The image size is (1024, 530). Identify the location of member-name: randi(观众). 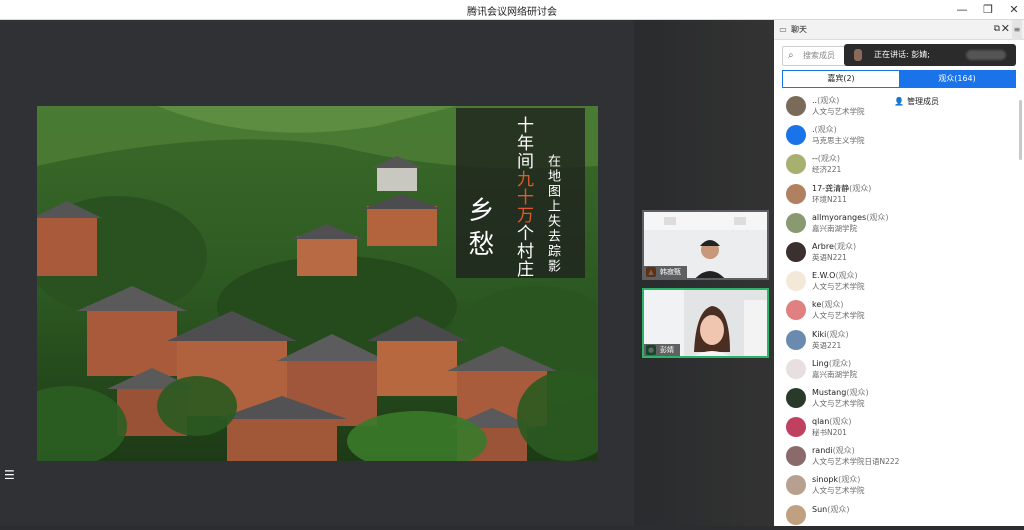
(833, 451).